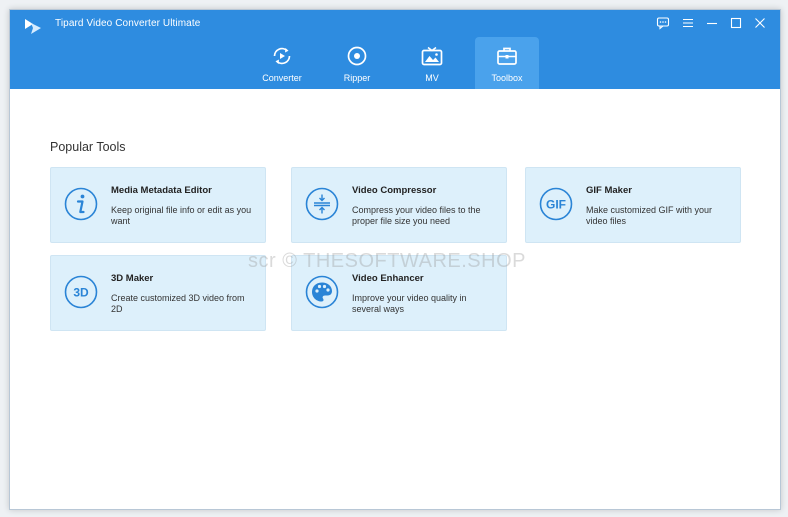 The height and width of the screenshot is (517, 788). Describe the element at coordinates (736, 23) in the screenshot. I see `maximize-icon` at that location.